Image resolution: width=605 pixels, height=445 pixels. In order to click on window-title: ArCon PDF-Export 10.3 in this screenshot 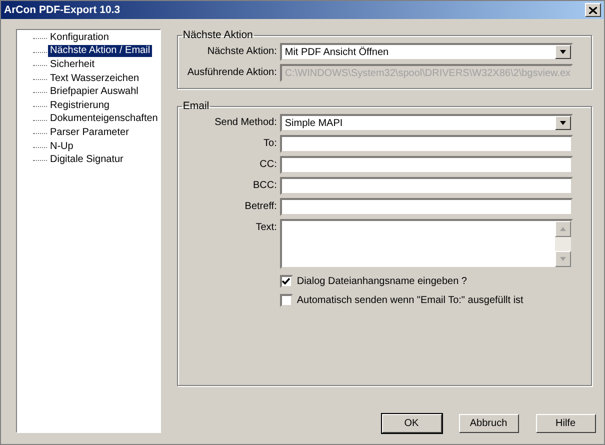, I will do `click(62, 10)`.